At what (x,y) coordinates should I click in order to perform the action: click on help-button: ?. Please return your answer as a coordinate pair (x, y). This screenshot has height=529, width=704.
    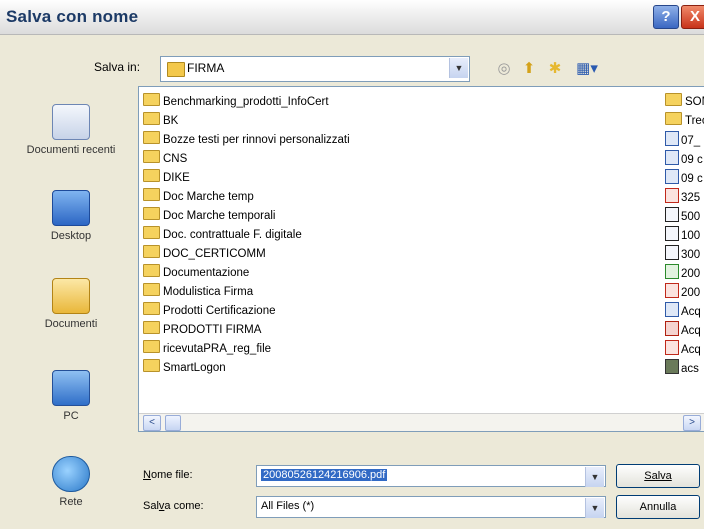
    Looking at the image, I should click on (666, 17).